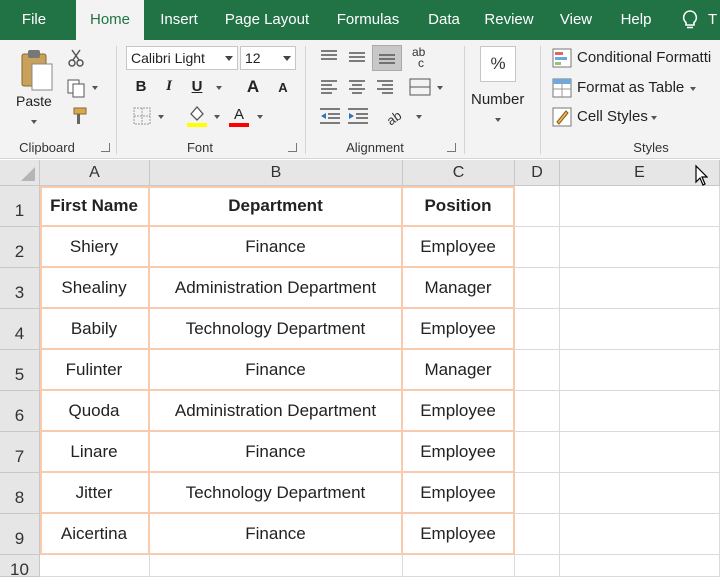 This screenshot has height=585, width=720. Describe the element at coordinates (537, 493) in the screenshot. I see `cell-d8` at that location.